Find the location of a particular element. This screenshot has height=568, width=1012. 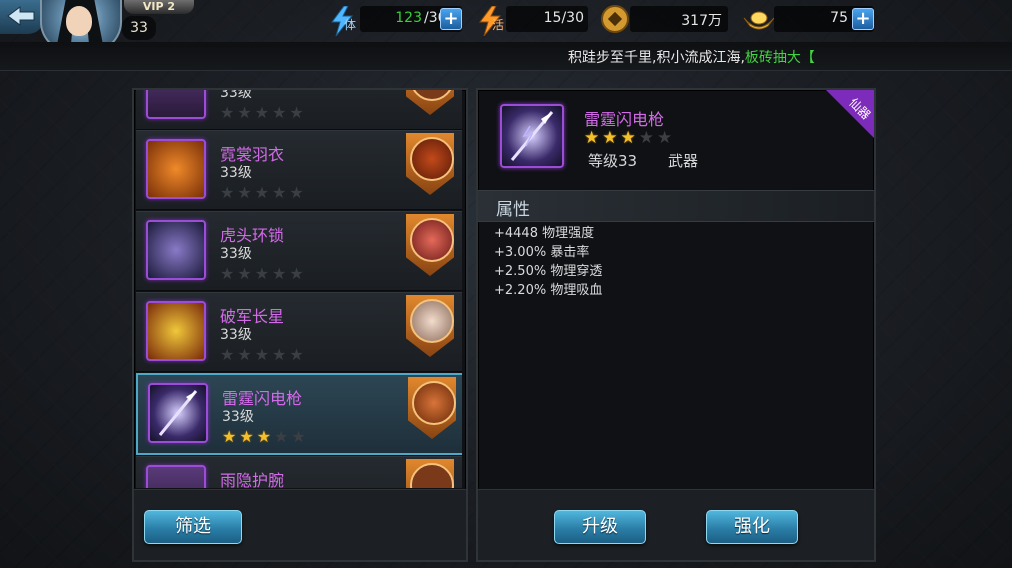

upgrade-button: 升级 is located at coordinates (600, 527).